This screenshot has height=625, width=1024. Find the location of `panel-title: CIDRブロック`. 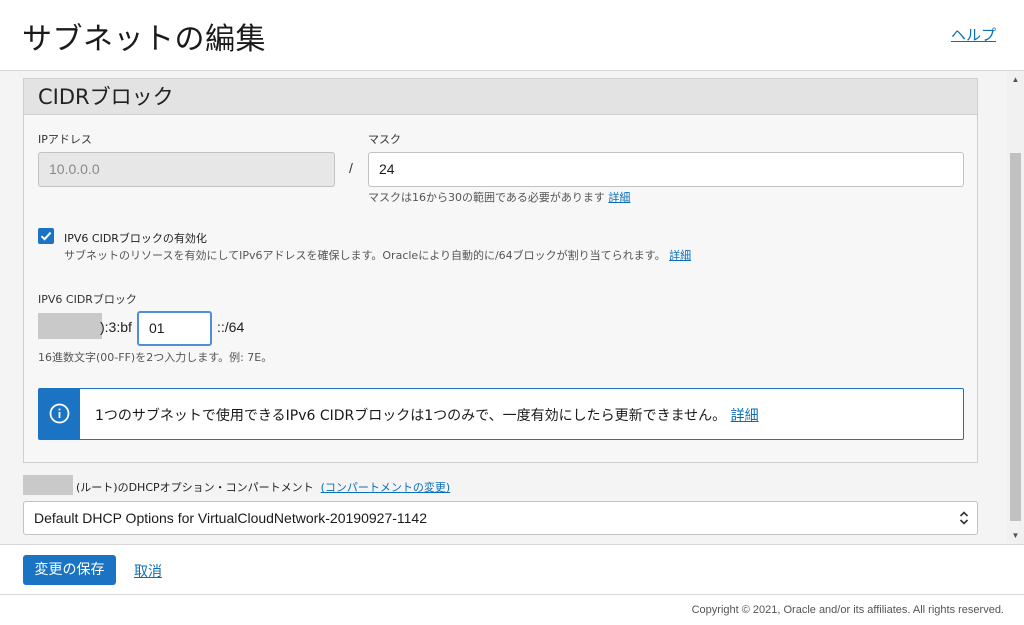

panel-title: CIDRブロック is located at coordinates (500, 97).